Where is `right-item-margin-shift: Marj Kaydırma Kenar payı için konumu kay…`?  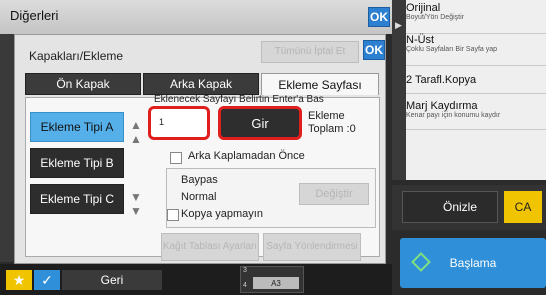 right-item-margin-shift: Marj Kaydırma Kenar payı için konumu kay… is located at coordinates (476, 112).